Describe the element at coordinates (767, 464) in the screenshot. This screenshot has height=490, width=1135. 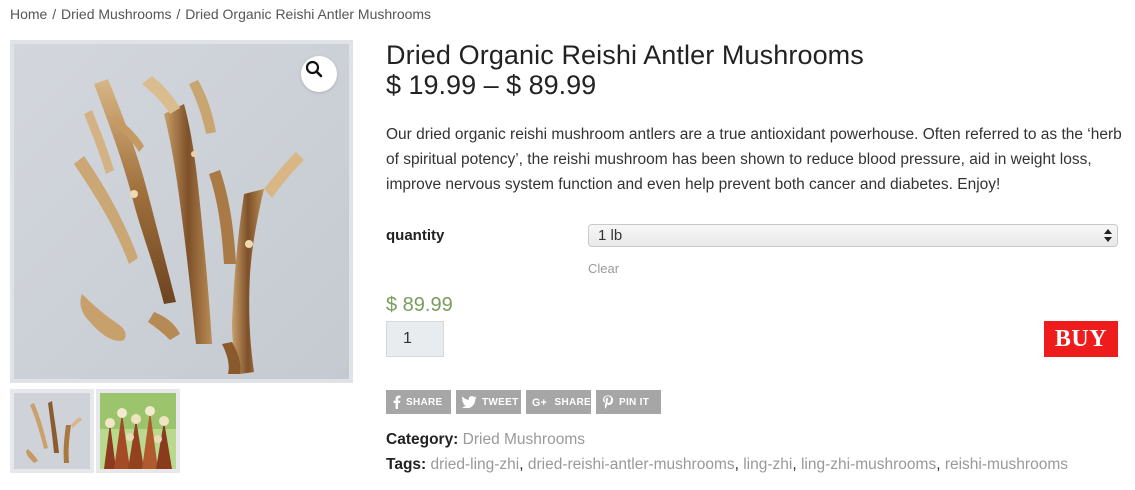
I see `tag-link: ling-zhi` at that location.